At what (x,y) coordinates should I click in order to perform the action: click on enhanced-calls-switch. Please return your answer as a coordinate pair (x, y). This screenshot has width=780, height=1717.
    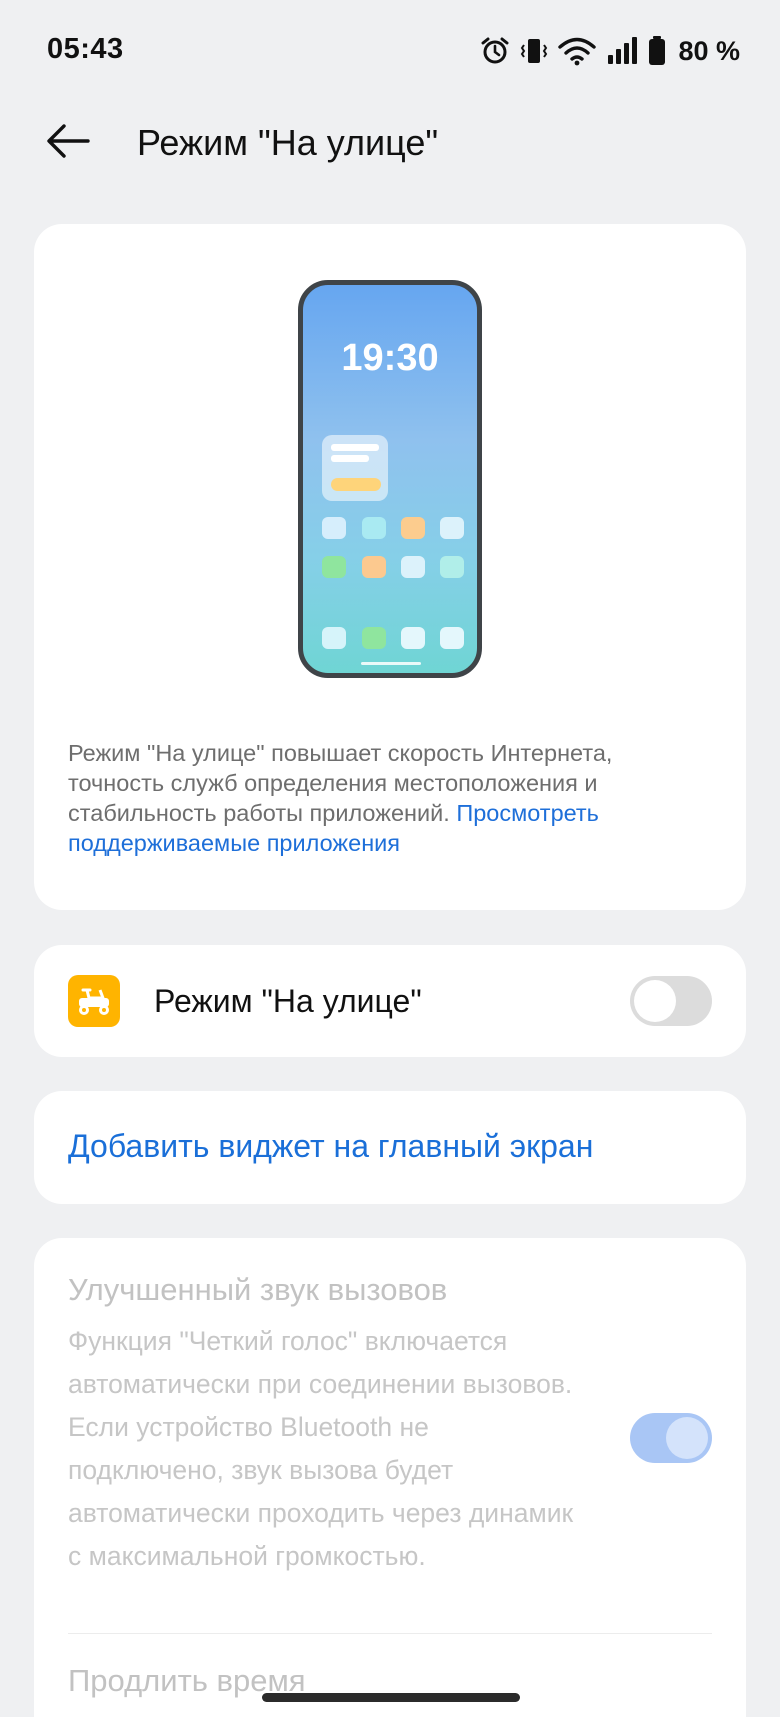
    Looking at the image, I should click on (671, 1438).